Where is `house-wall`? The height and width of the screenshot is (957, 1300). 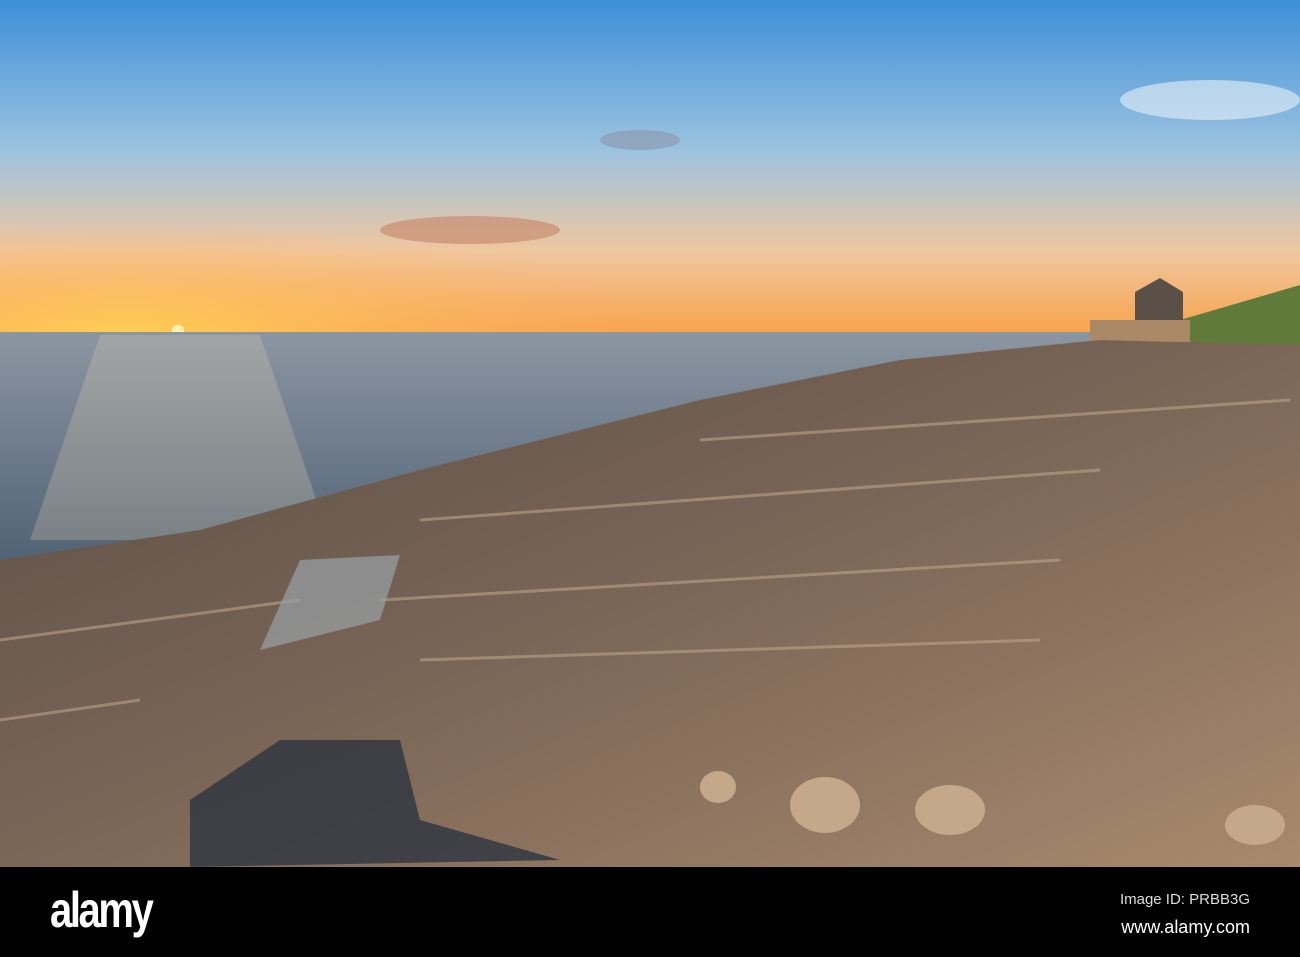
house-wall is located at coordinates (1140, 331).